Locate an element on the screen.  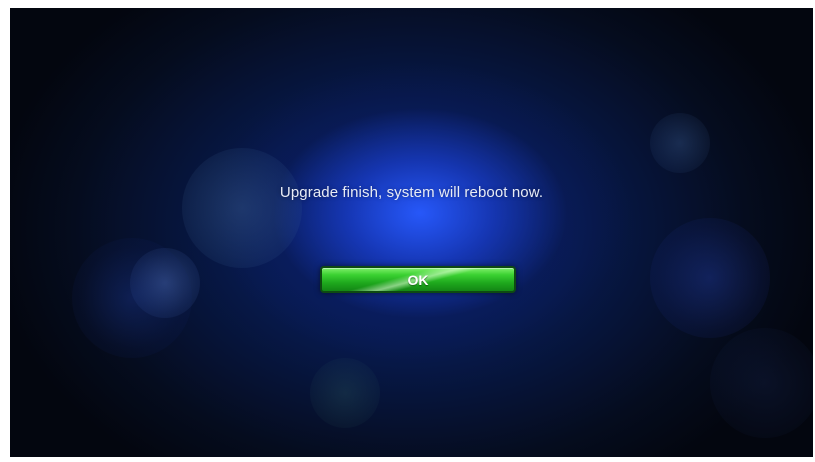
ok-button-label: OK is located at coordinates (418, 279).